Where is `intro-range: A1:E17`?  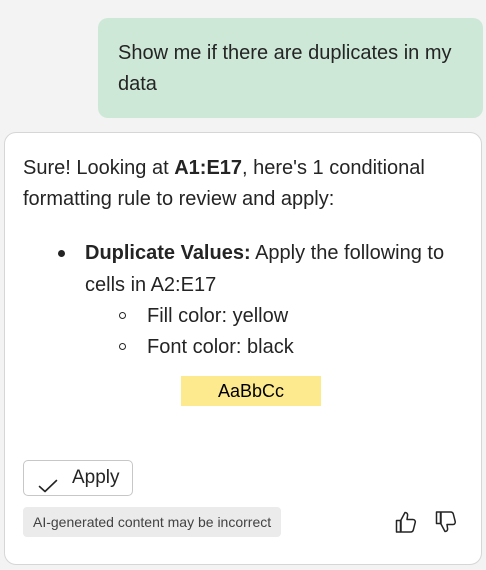
intro-range: A1:E17 is located at coordinates (208, 168).